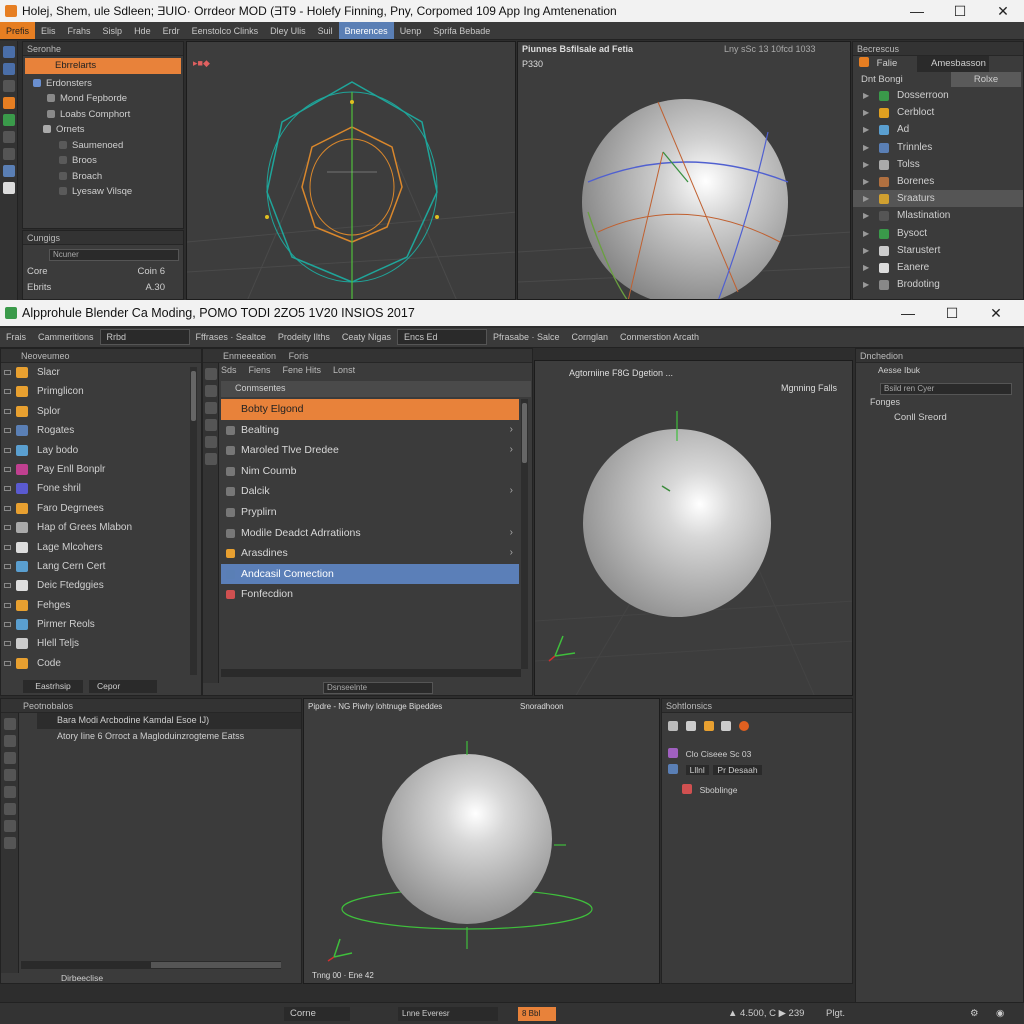 The image size is (1024, 1024). Describe the element at coordinates (726, 726) in the screenshot. I see `wrench-icon` at that location.